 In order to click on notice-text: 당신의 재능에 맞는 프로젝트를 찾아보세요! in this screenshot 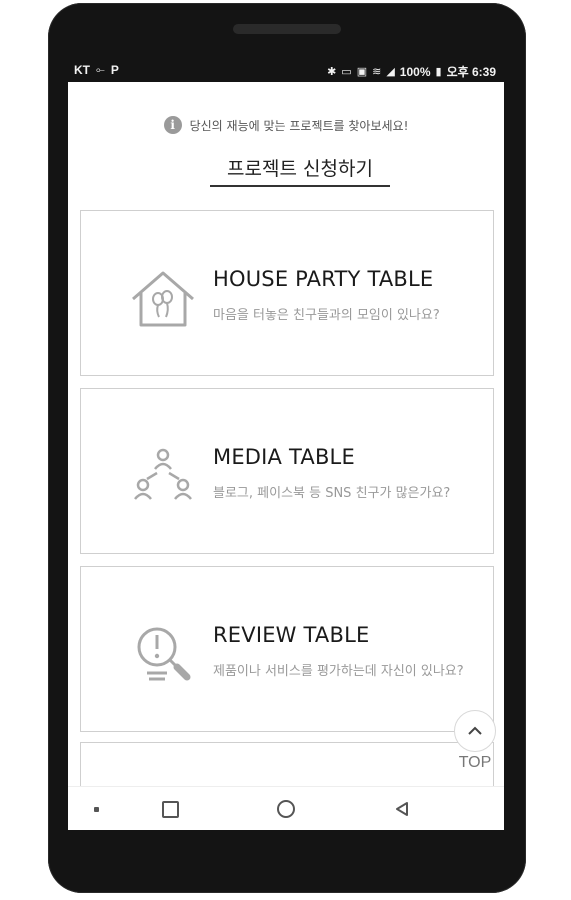, I will do `click(299, 125)`.